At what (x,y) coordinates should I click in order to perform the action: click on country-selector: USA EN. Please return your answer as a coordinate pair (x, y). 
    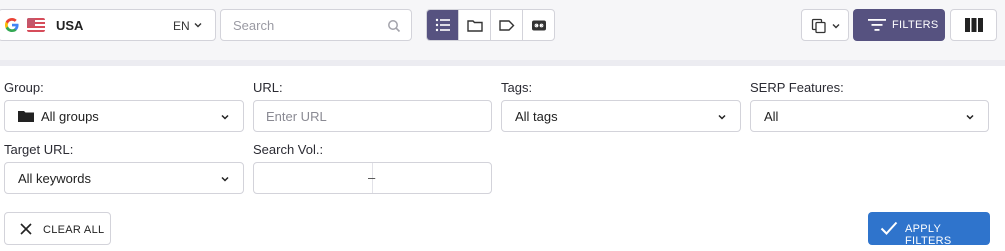
    Looking at the image, I should click on (108, 25).